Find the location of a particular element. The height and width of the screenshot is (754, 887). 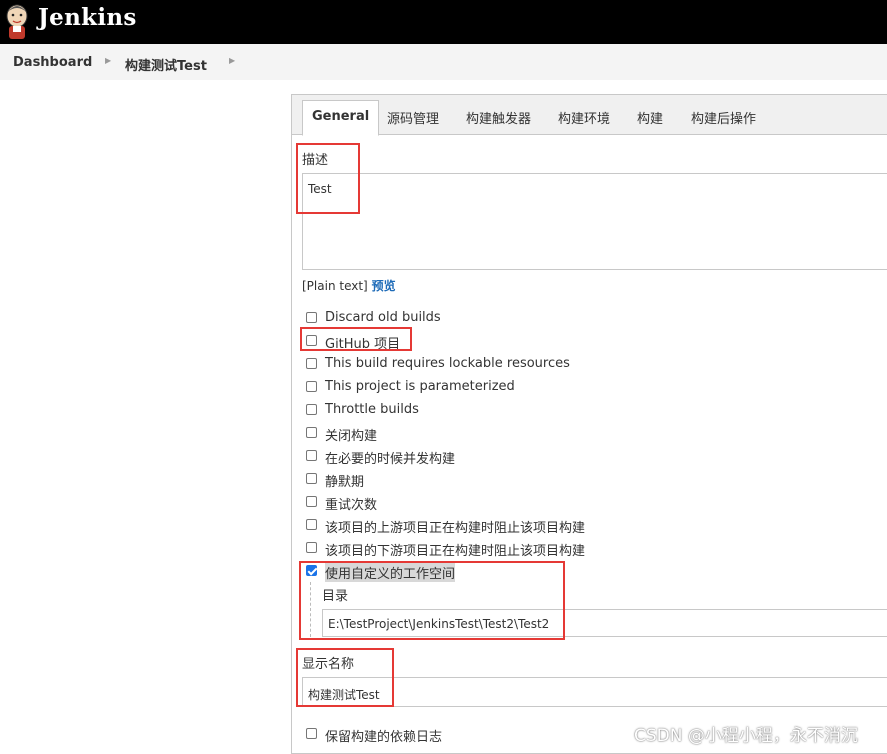

option-label: 重试次数 is located at coordinates (351, 505).